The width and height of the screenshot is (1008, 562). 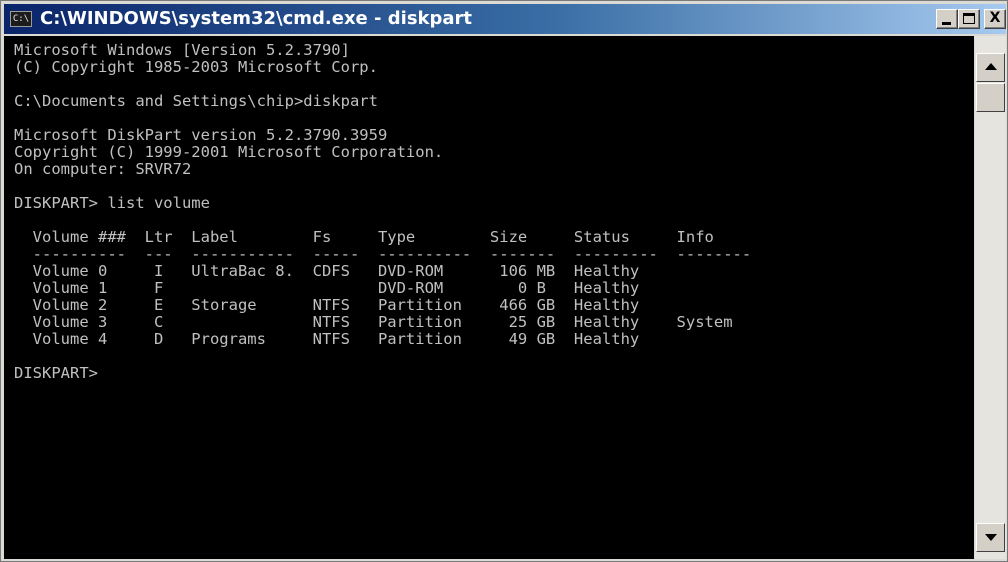 What do you see at coordinates (21, 19) in the screenshot?
I see `cmd-icon: C:\` at bounding box center [21, 19].